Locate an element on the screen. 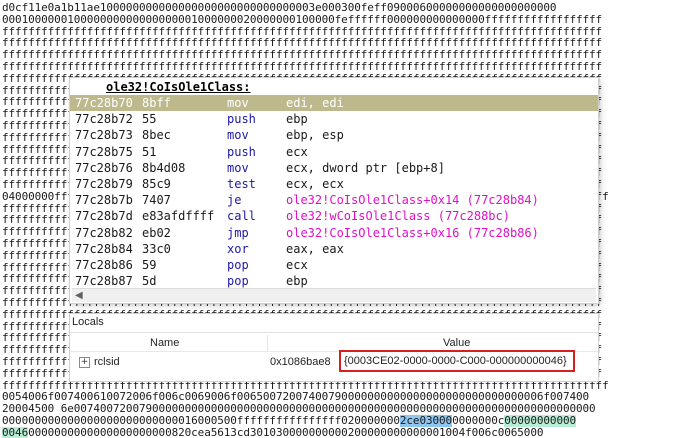 Image resolution: width=690 pixels, height=438 pixels. locals-divider is located at coordinates (334, 332).